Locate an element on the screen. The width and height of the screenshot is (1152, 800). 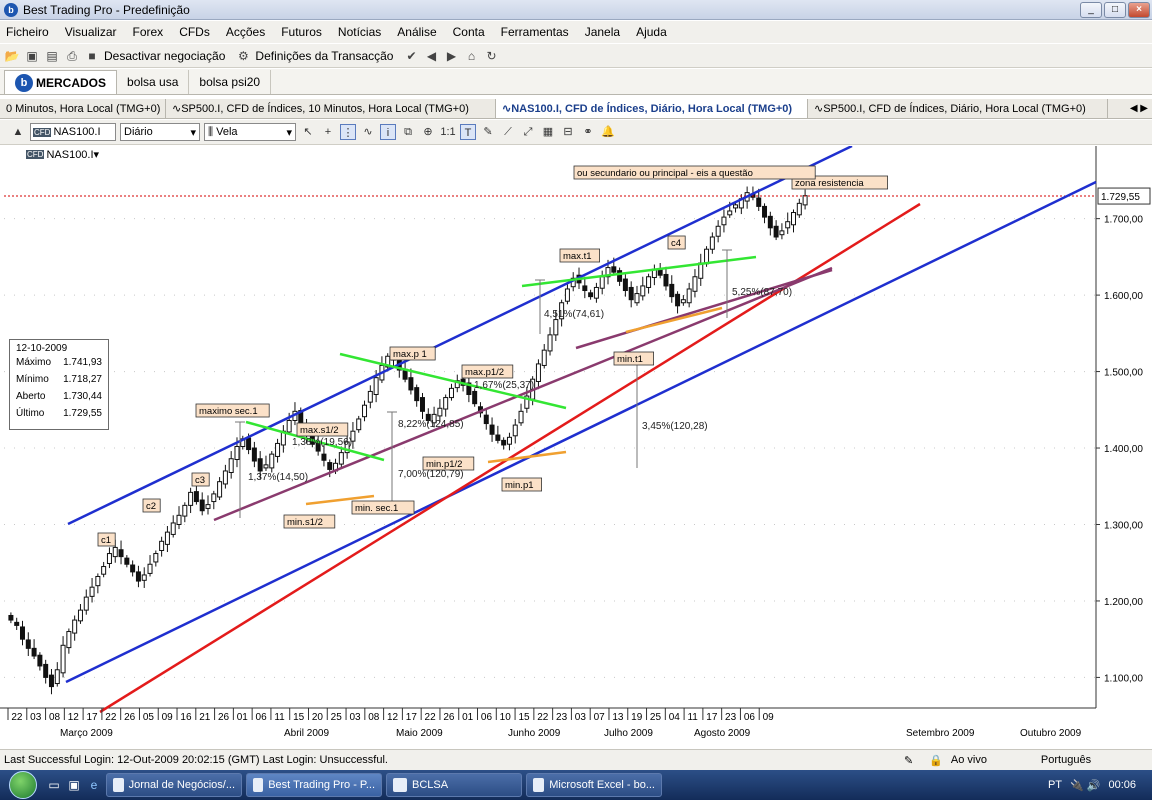
menu-ficheiro: Ficheiro is located at coordinates (27, 32).